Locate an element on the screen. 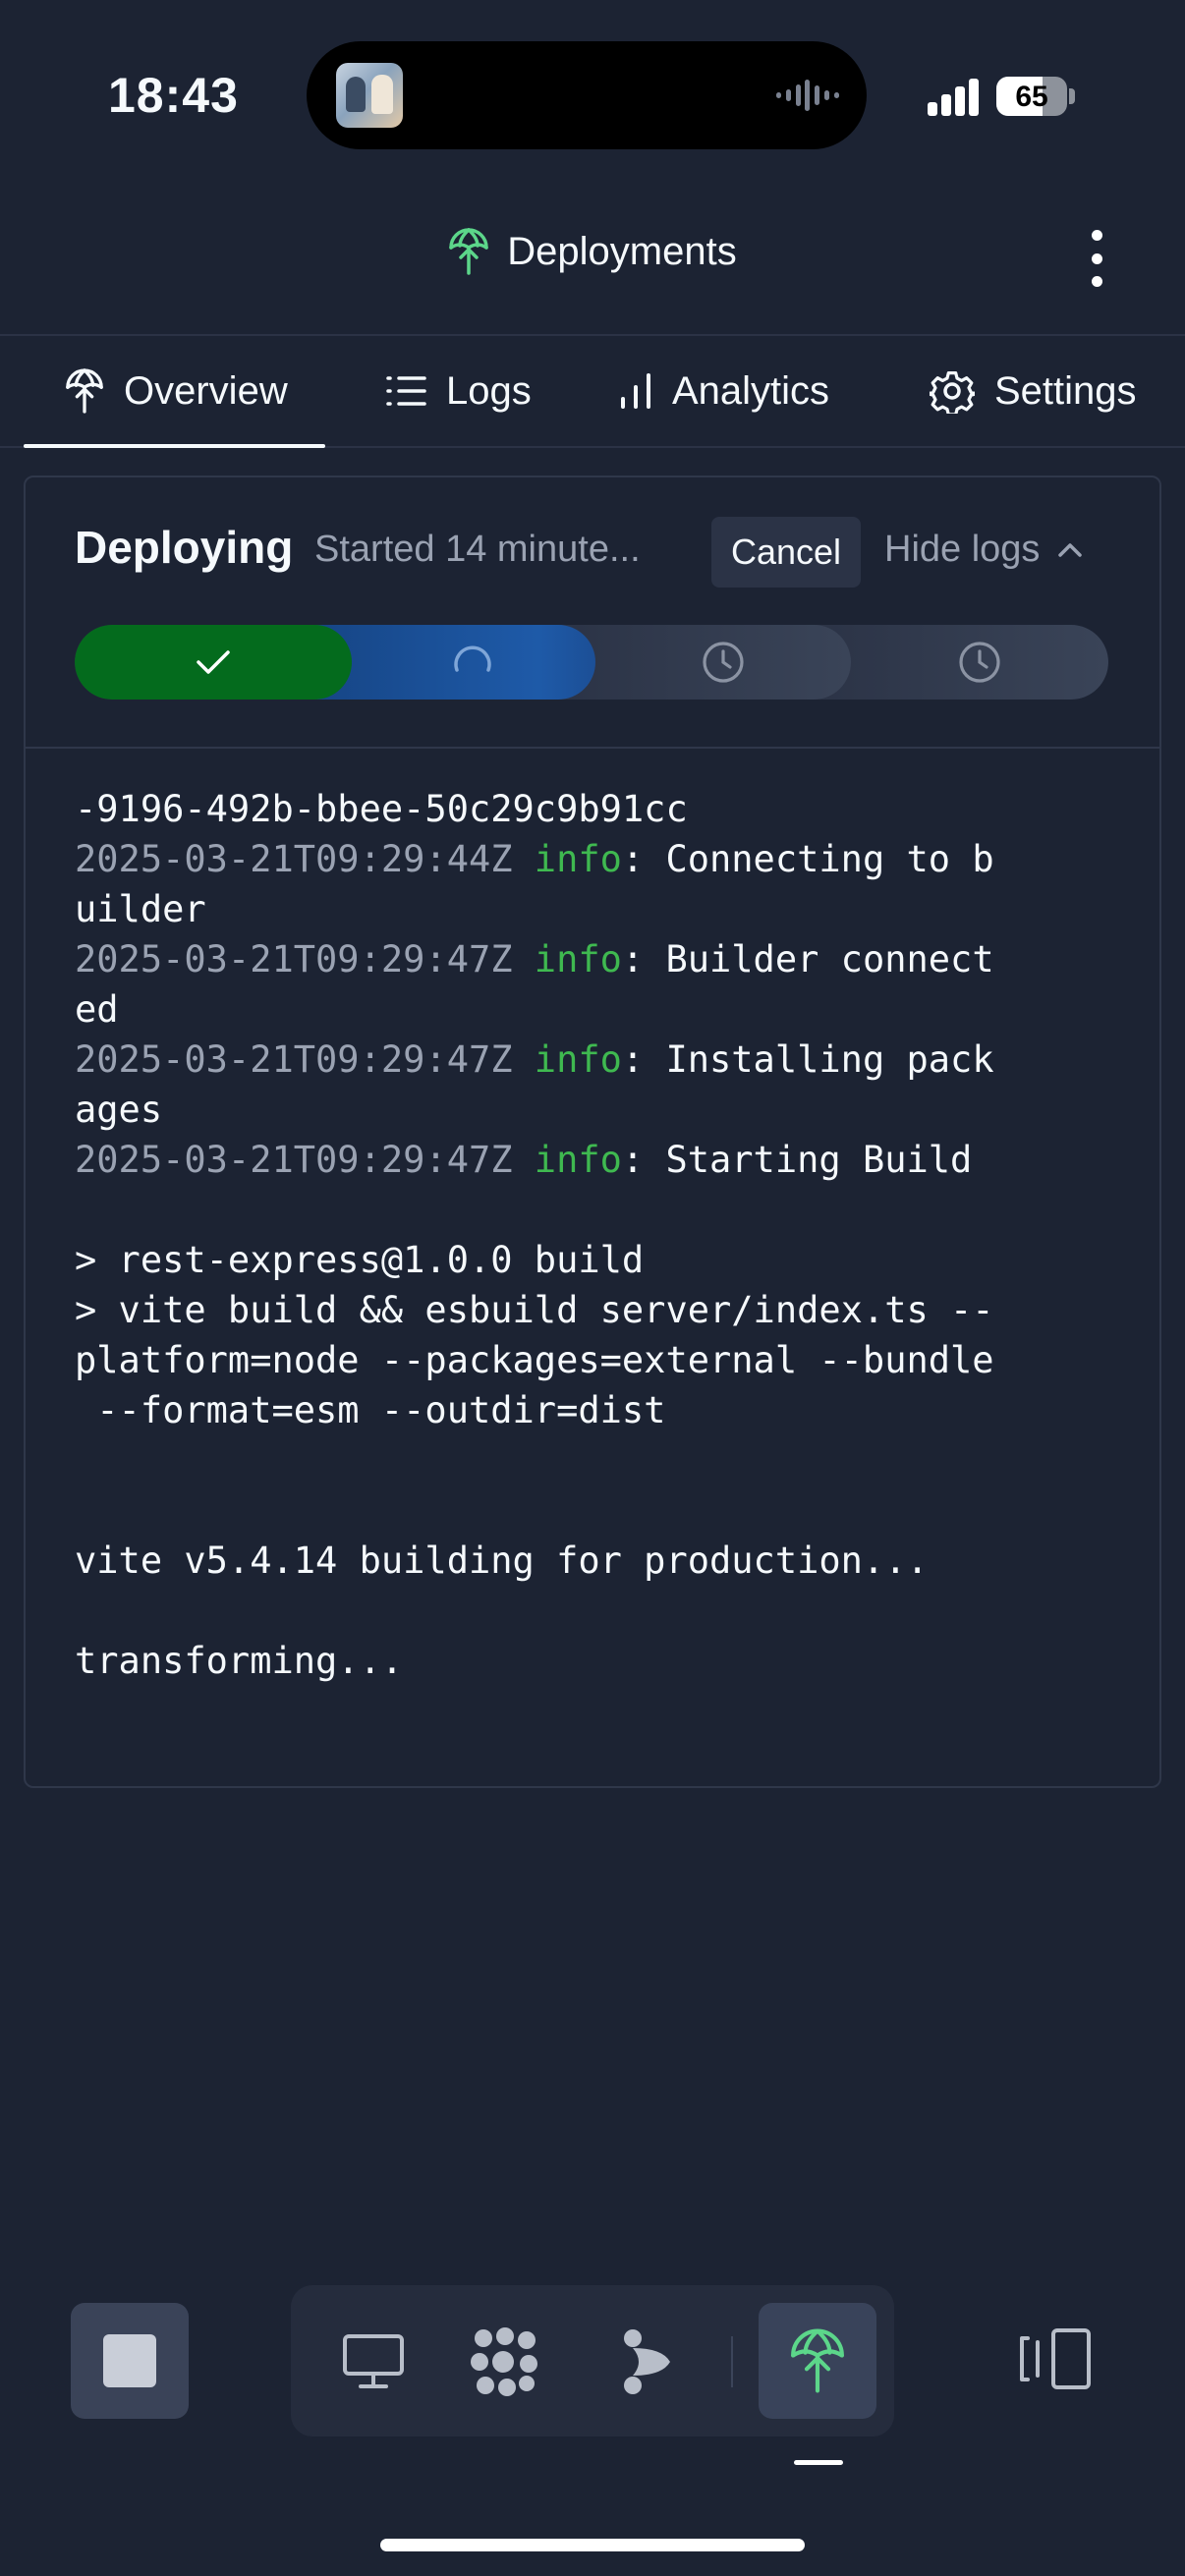 This screenshot has width=1185, height=2576. audio-wave-icon is located at coordinates (808, 95).